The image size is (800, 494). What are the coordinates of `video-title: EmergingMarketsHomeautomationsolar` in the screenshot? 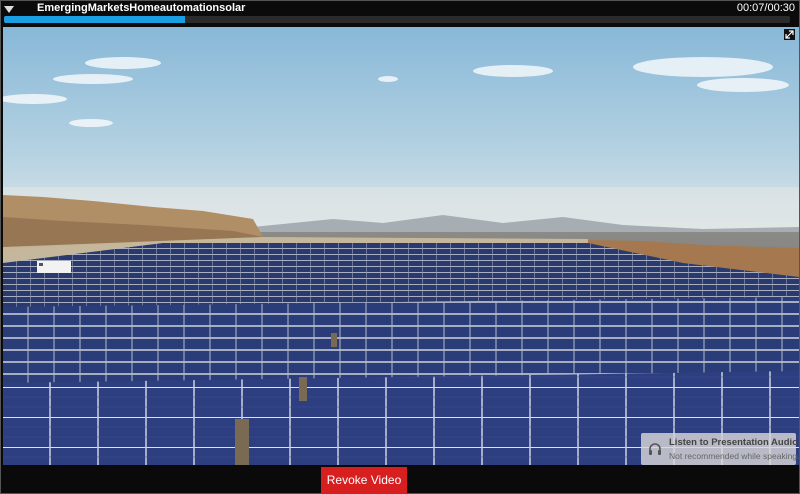 It's located at (141, 8).